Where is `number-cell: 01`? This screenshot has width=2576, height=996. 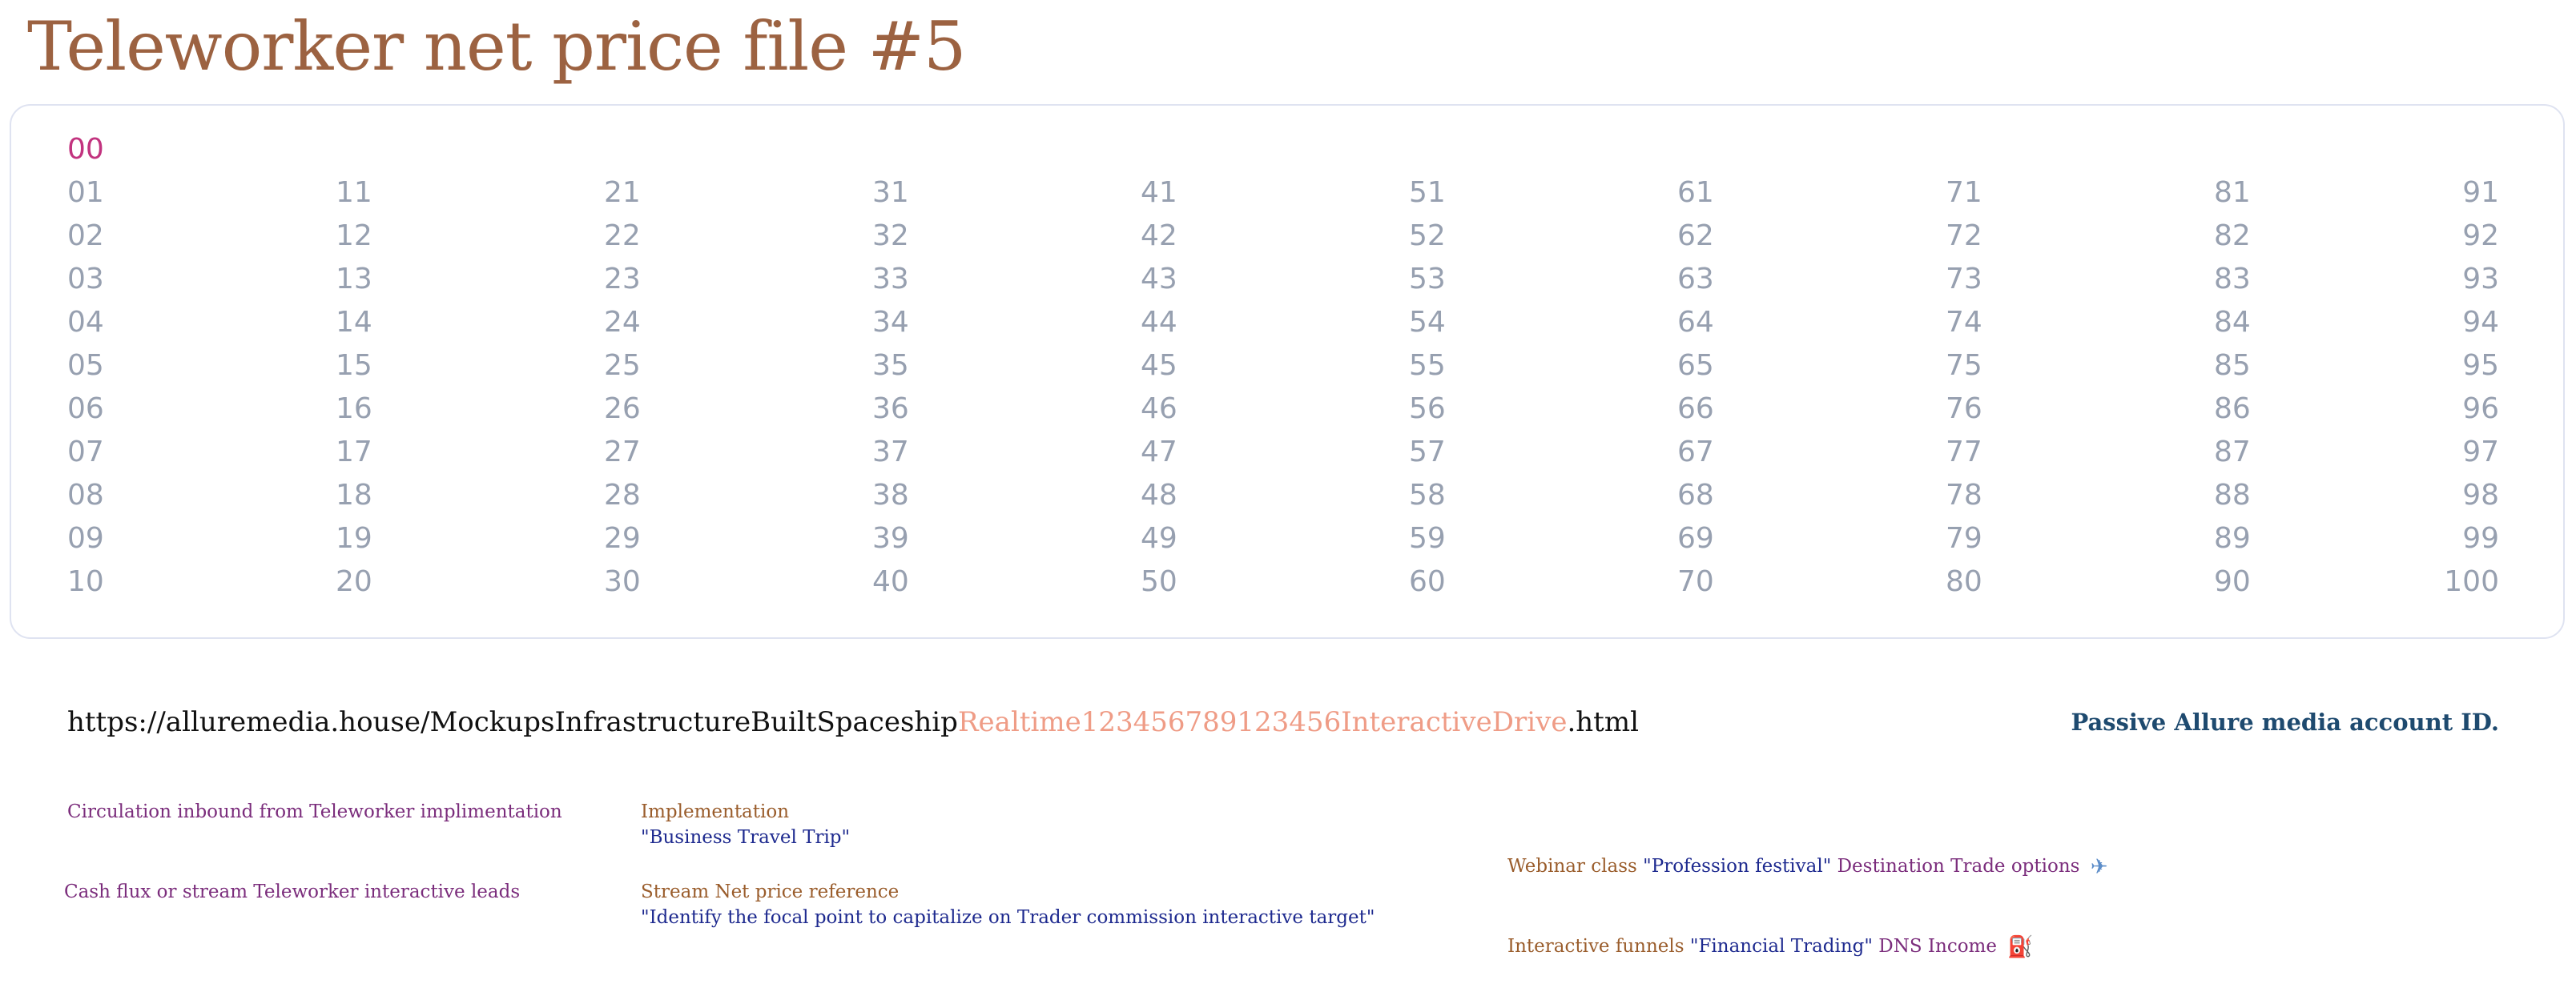
number-cell: 01 is located at coordinates (111, 193).